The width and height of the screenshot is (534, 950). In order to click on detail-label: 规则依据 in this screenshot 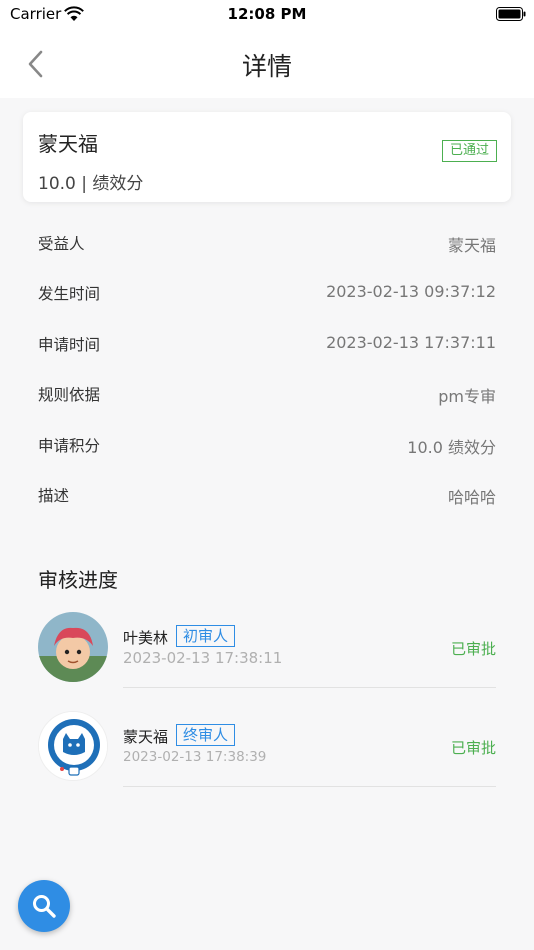, I will do `click(69, 395)`.